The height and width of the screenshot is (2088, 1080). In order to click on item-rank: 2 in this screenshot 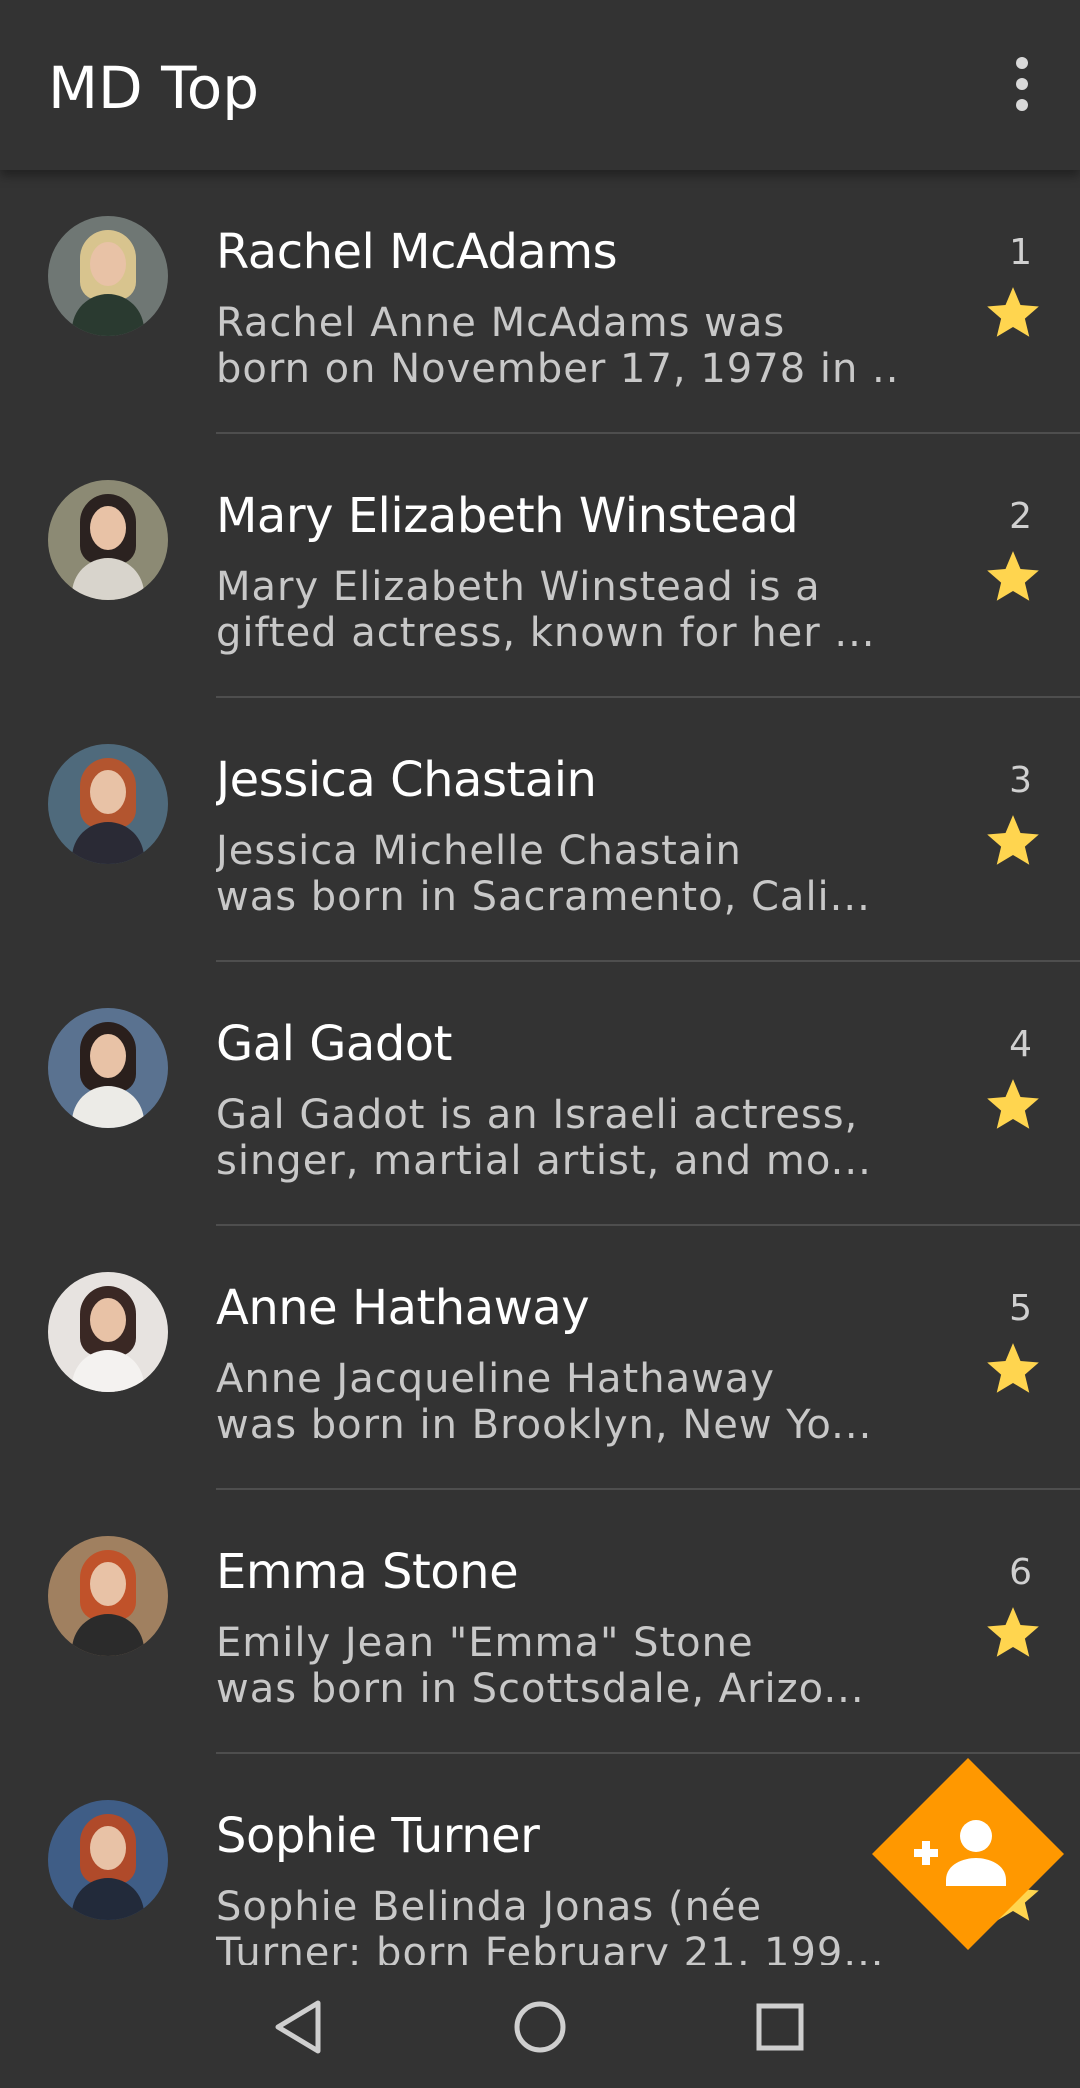, I will do `click(1020, 516)`.